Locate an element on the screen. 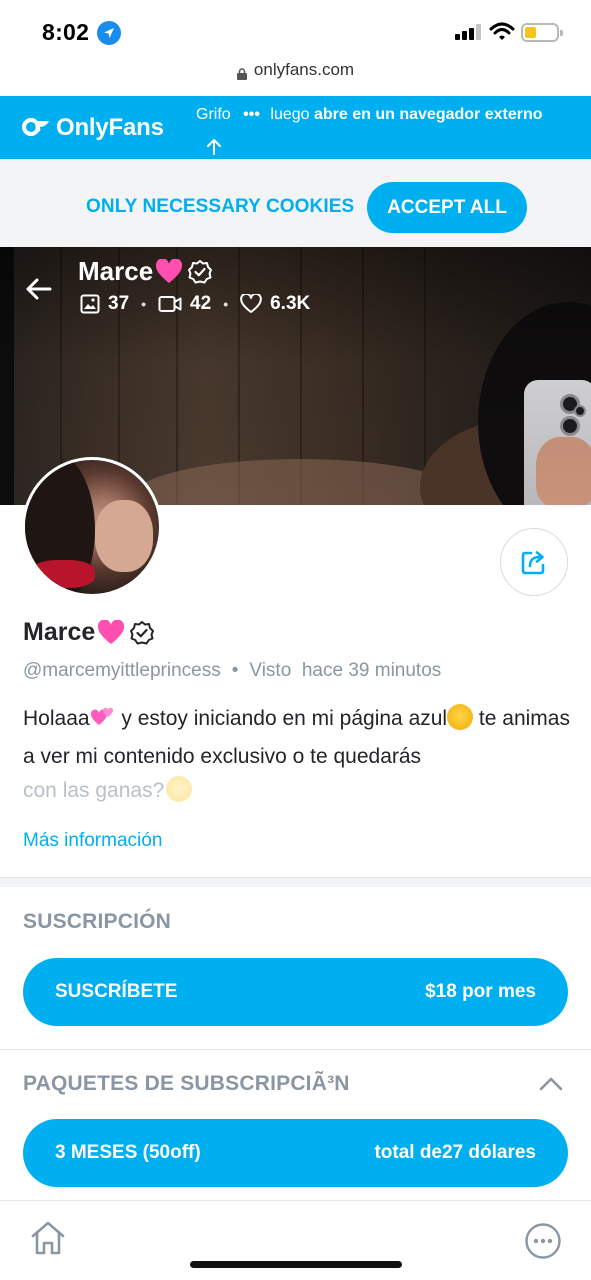 Image resolution: width=591 pixels, height=1280 pixels. subscription-title: SUSCRIPCIÓN is located at coordinates (97, 921).